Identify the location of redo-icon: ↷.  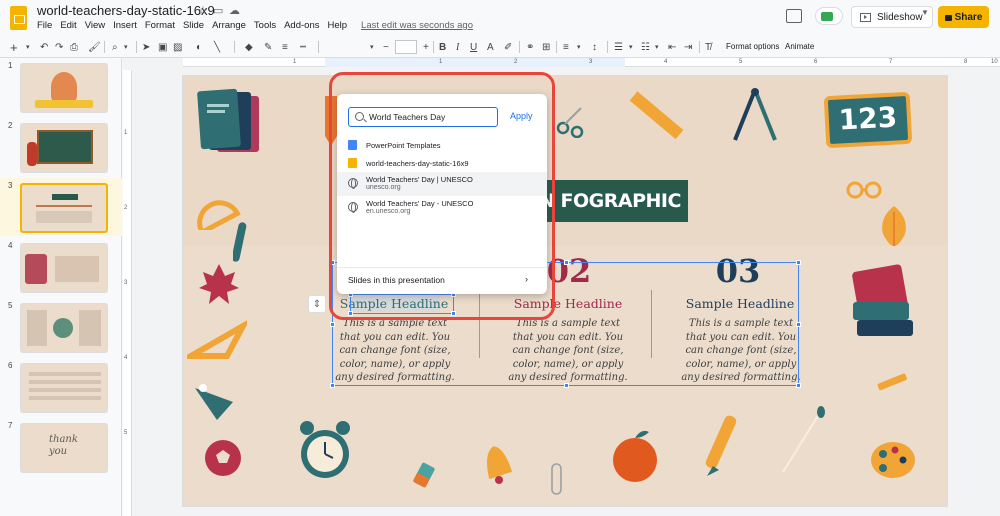
(59, 47).